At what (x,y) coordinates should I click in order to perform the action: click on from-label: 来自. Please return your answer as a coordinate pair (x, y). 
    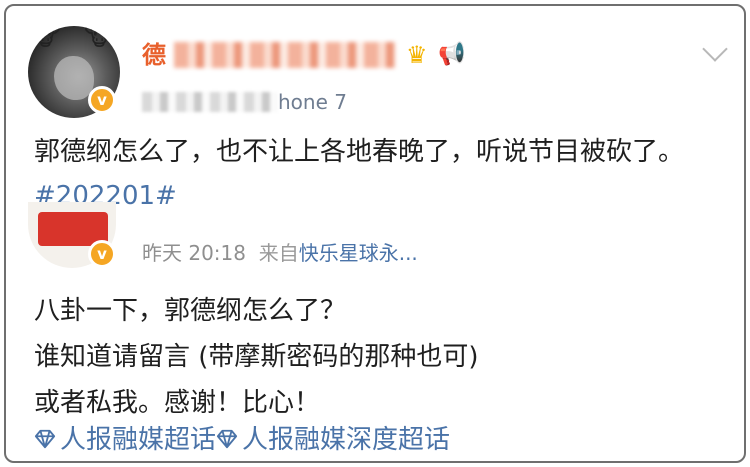
    Looking at the image, I should click on (278, 253).